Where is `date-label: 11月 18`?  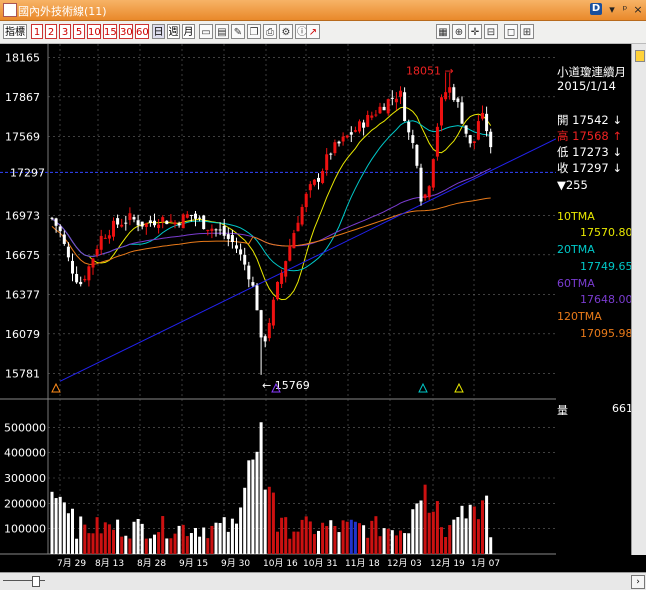 date-label: 11月 18 is located at coordinates (362, 563).